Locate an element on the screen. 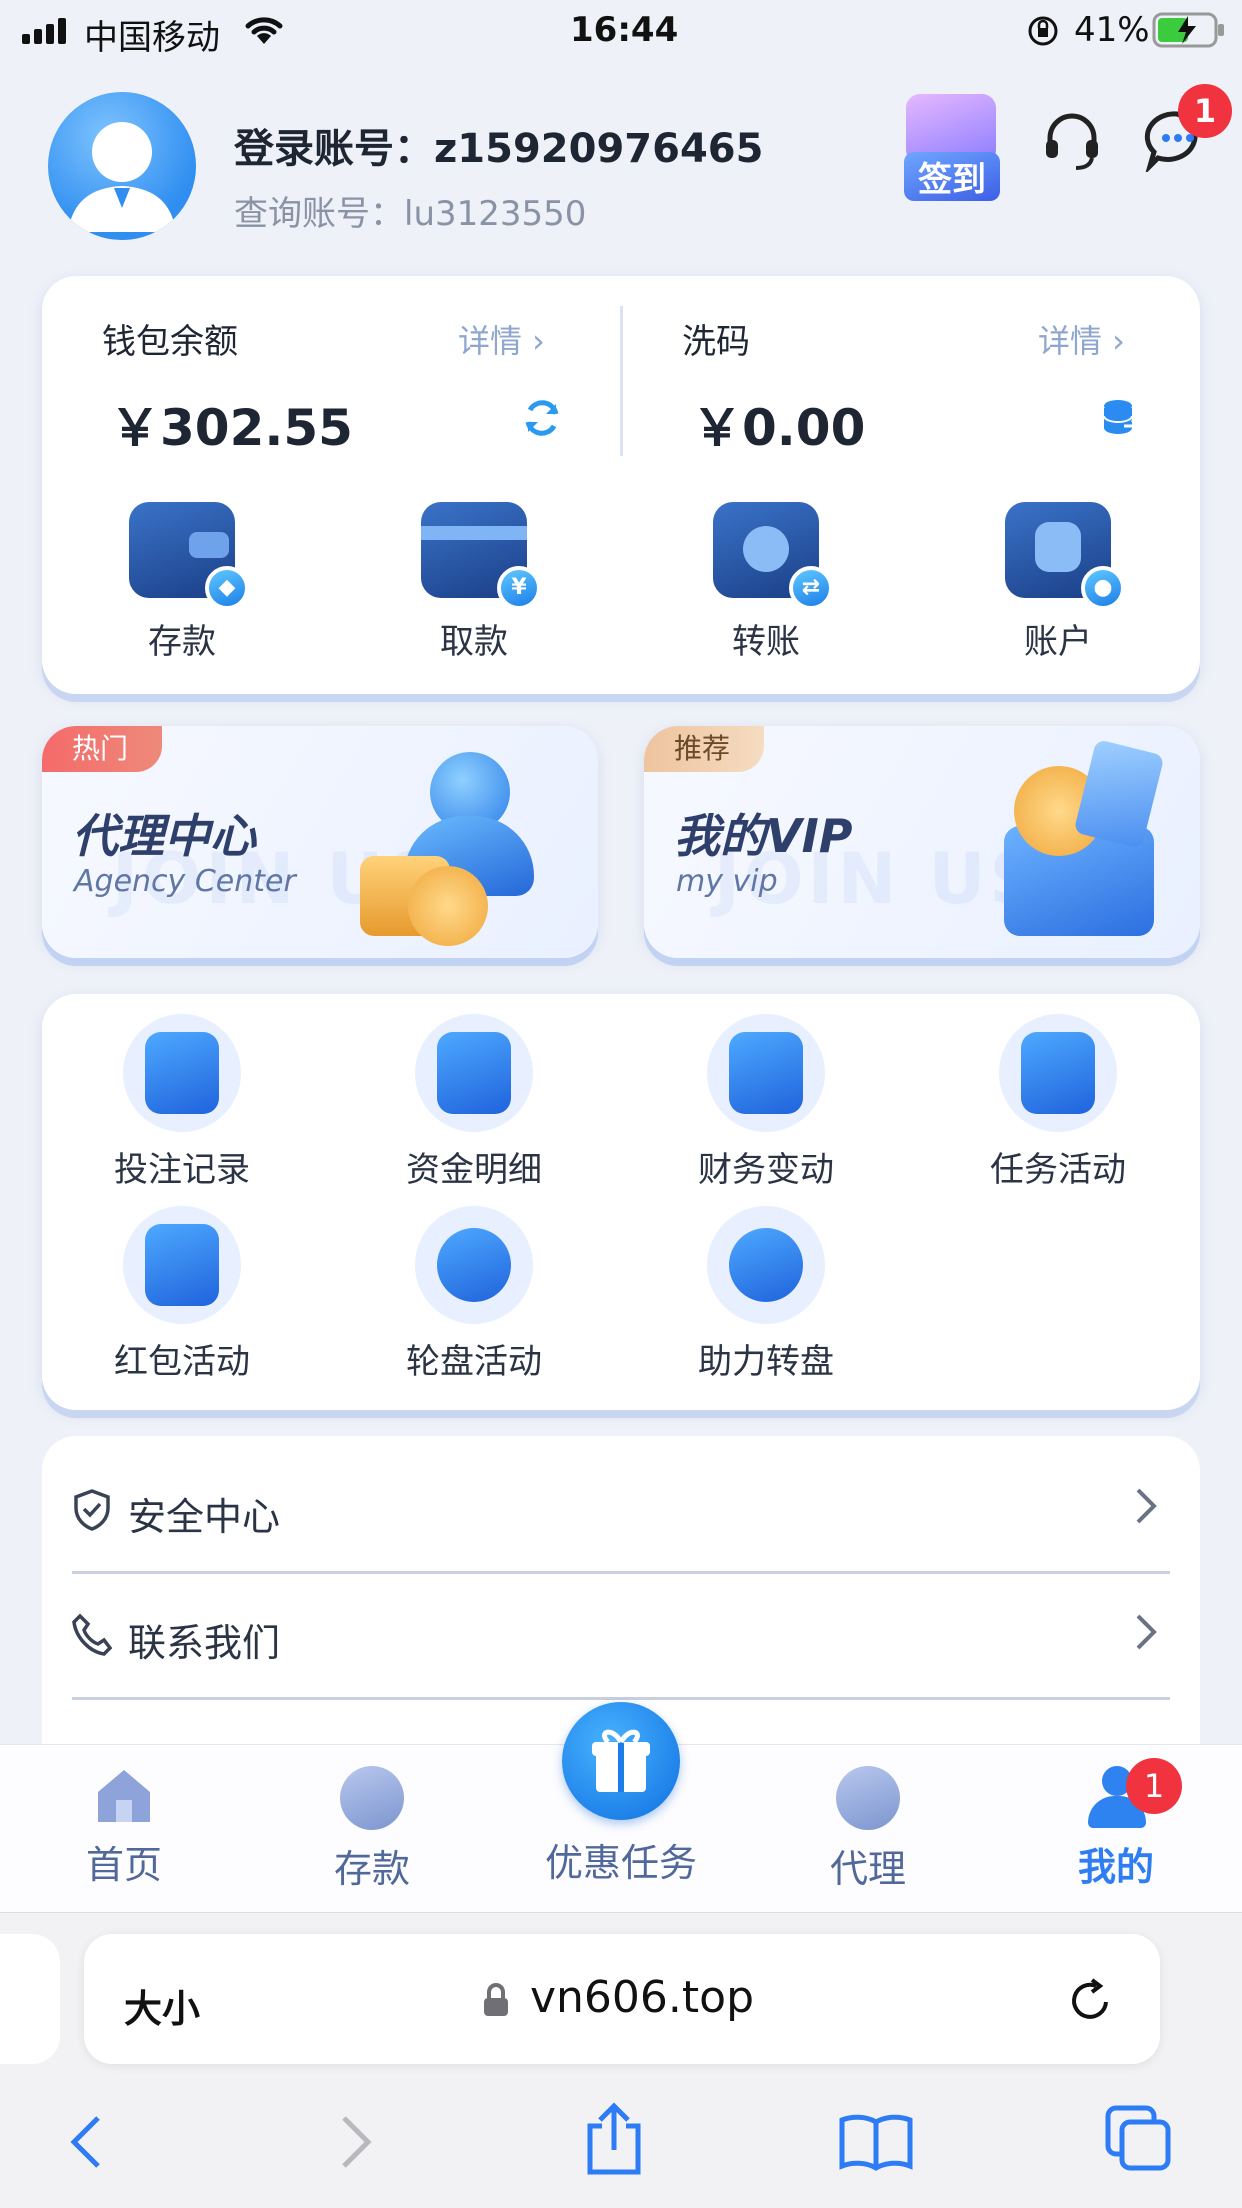 This screenshot has width=1242, height=2208. roulette-icon is located at coordinates (474, 1265).